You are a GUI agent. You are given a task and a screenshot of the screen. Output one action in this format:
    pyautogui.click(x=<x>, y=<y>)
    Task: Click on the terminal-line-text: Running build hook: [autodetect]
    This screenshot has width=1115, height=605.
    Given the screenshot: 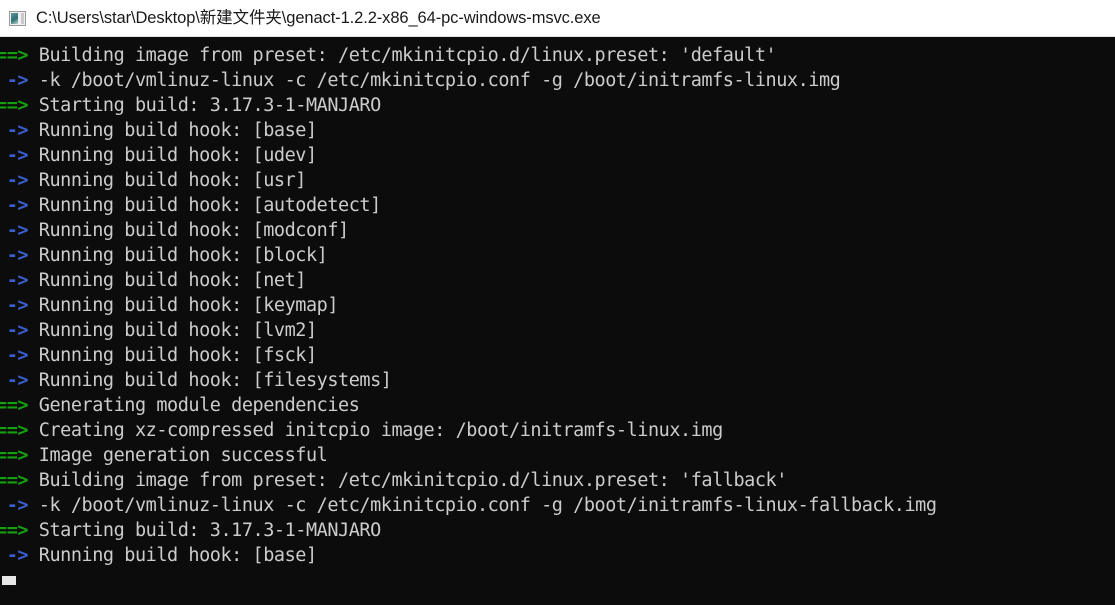 What is the action you would take?
    pyautogui.click(x=204, y=205)
    